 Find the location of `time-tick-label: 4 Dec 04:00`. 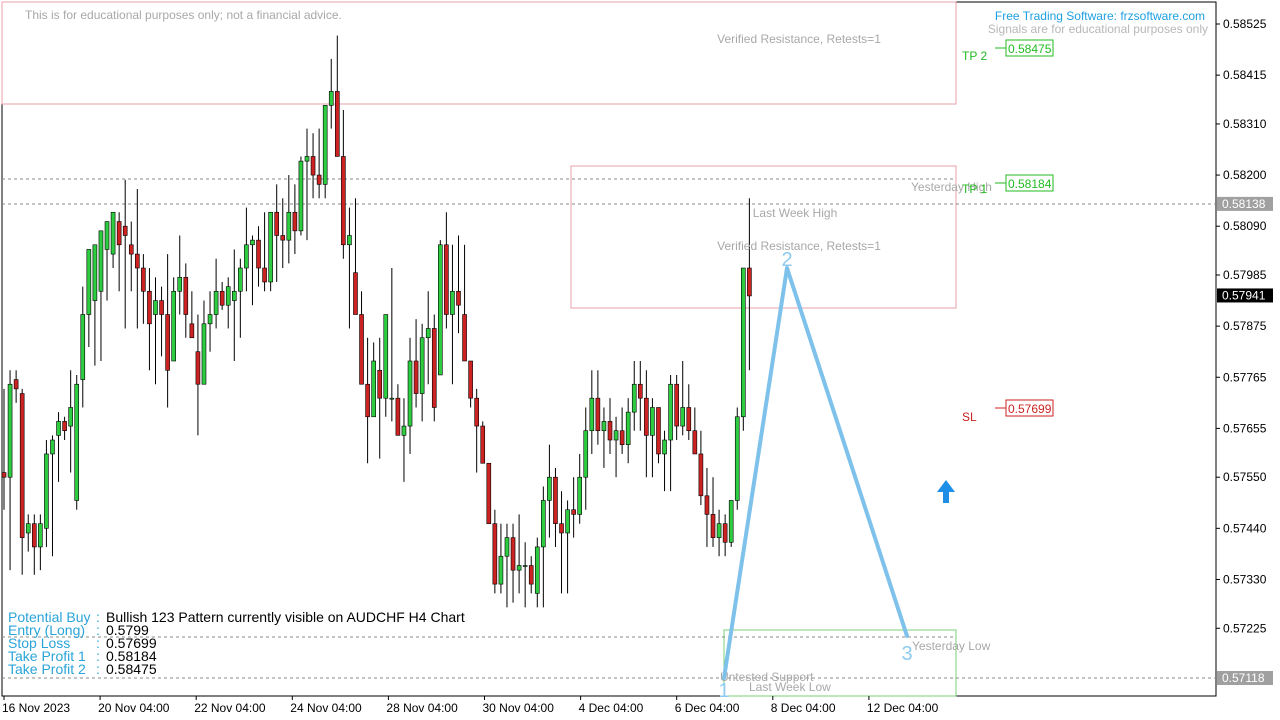

time-tick-label: 4 Dec 04:00 is located at coordinates (611, 708).